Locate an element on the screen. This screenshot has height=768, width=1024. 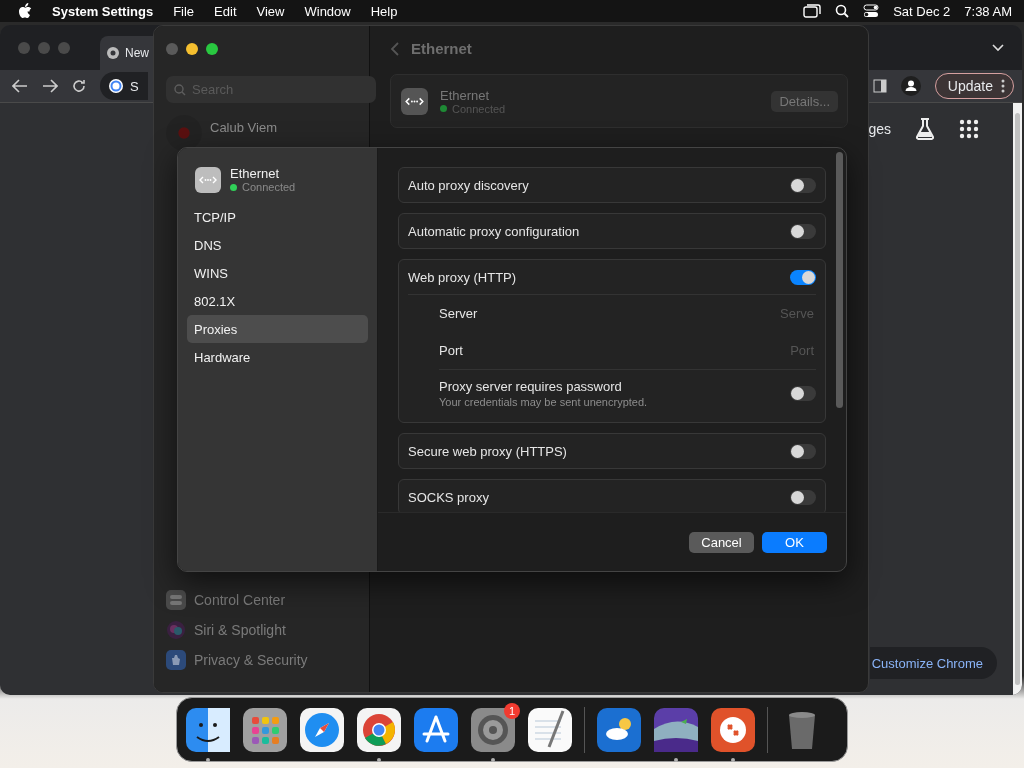
more-icon is located at coordinates (1003, 86).